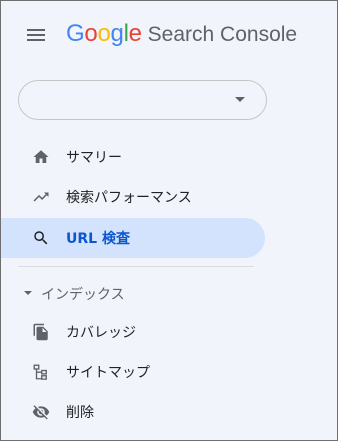  What do you see at coordinates (133, 157) in the screenshot?
I see `nav-item-summary: サマリー` at bounding box center [133, 157].